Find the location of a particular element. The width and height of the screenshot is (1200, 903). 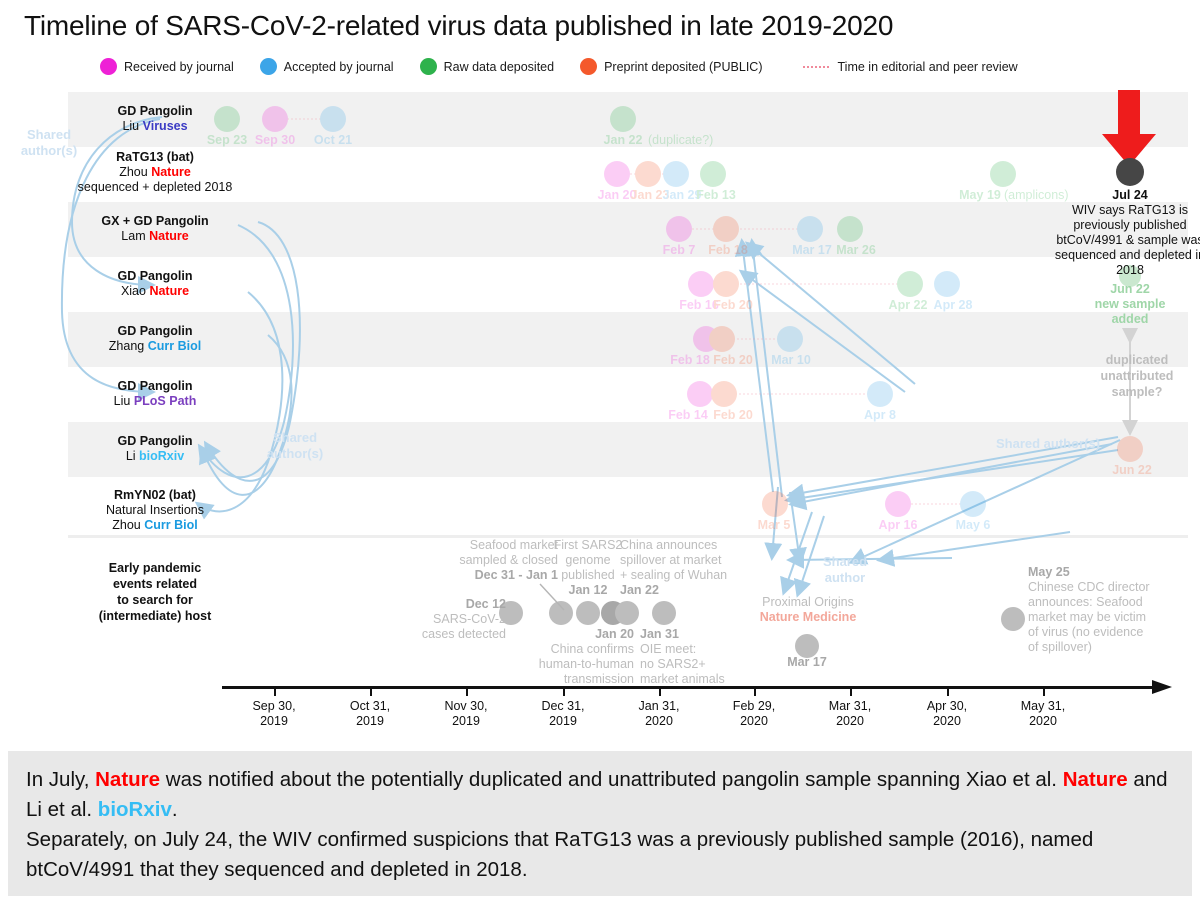

event-label: Apr 22 is located at coordinates (908, 305).